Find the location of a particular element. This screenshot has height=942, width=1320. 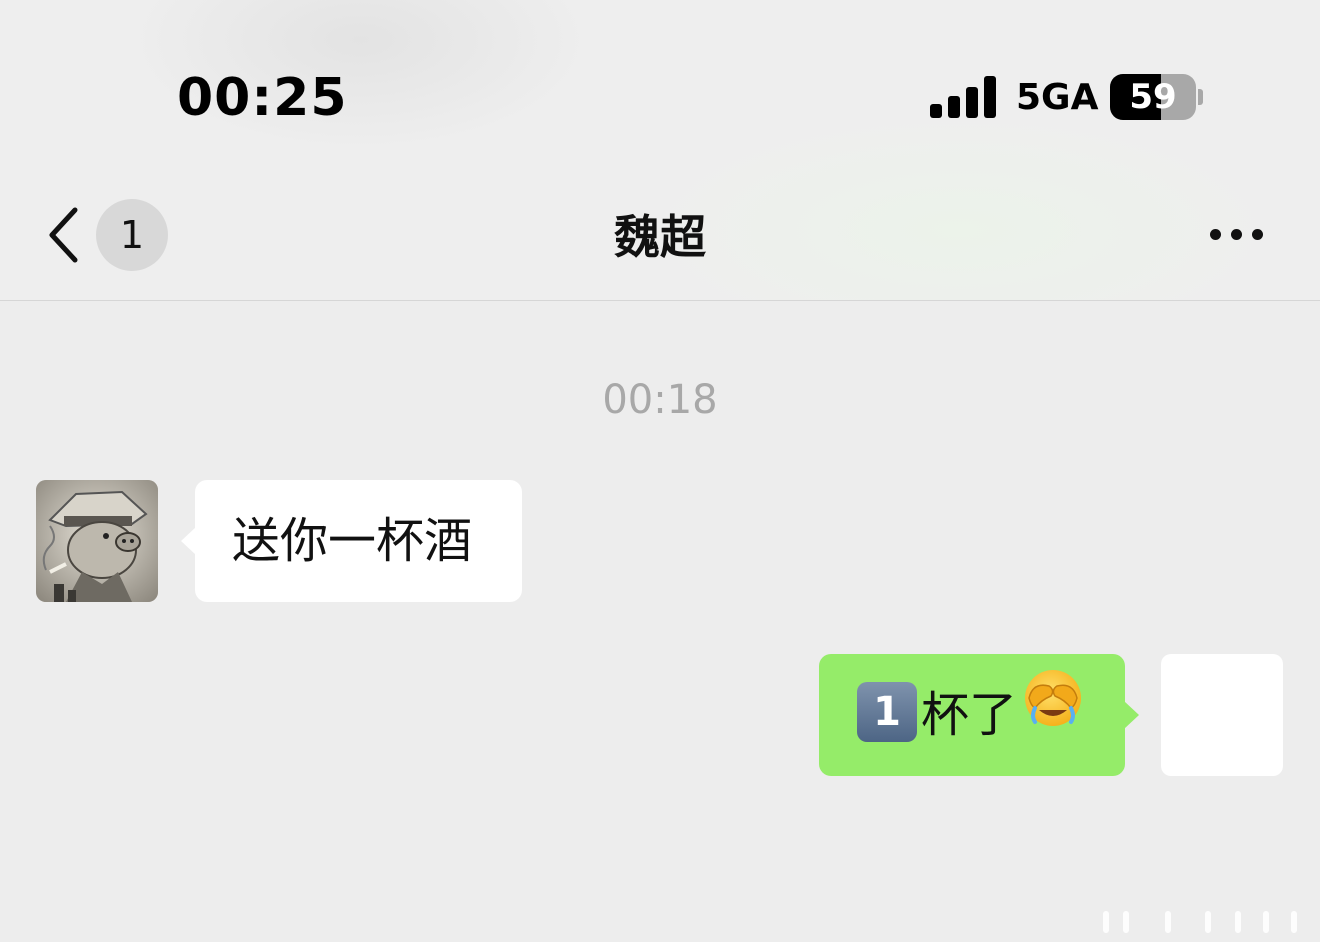

message-text: 送你一杯酒 is located at coordinates (352, 541).